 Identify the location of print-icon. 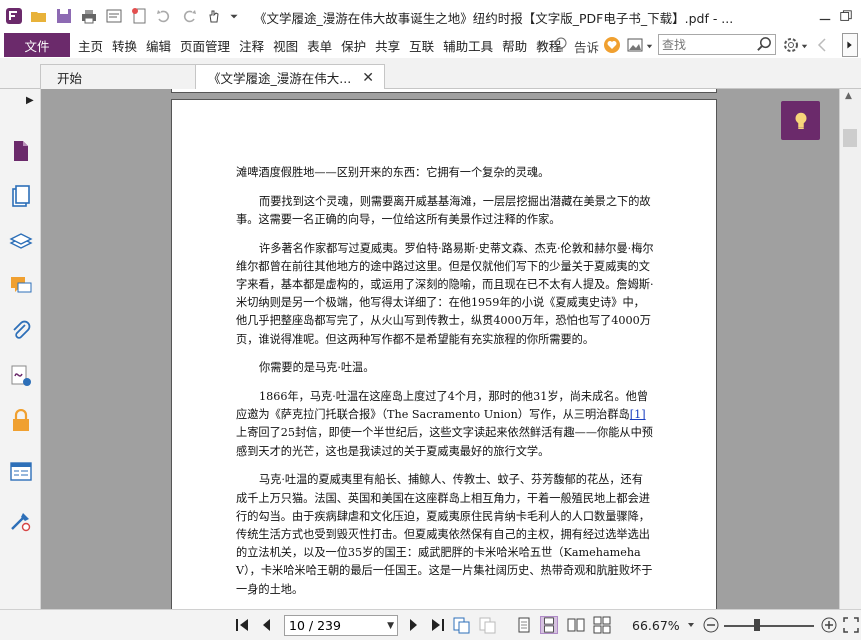
(89, 16).